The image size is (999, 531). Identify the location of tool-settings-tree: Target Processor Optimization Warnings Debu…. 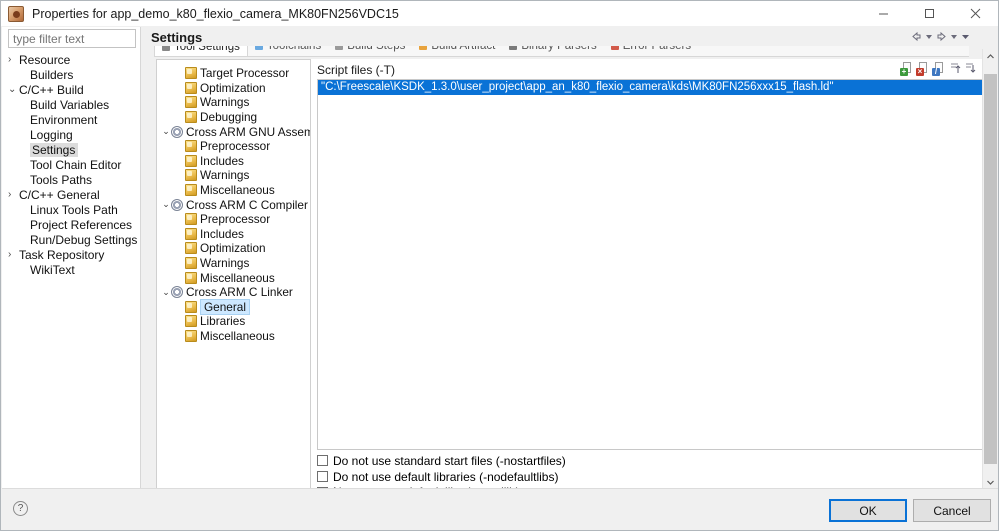
(233, 275).